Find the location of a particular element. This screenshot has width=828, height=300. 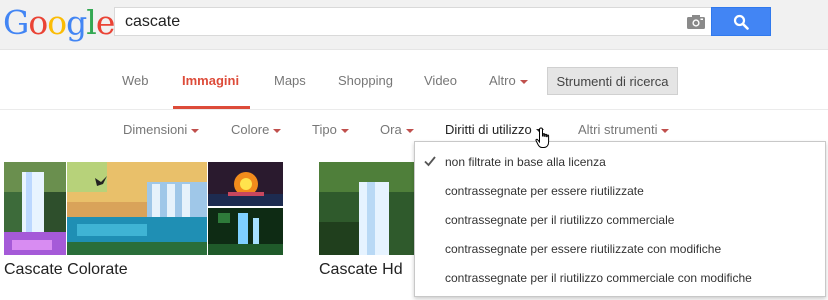

logo-letter-l: l is located at coordinates (91, 22).